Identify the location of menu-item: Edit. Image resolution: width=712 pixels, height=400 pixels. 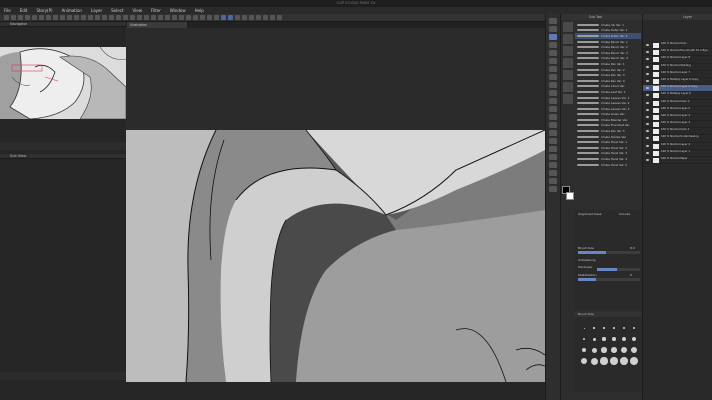
(24, 10).